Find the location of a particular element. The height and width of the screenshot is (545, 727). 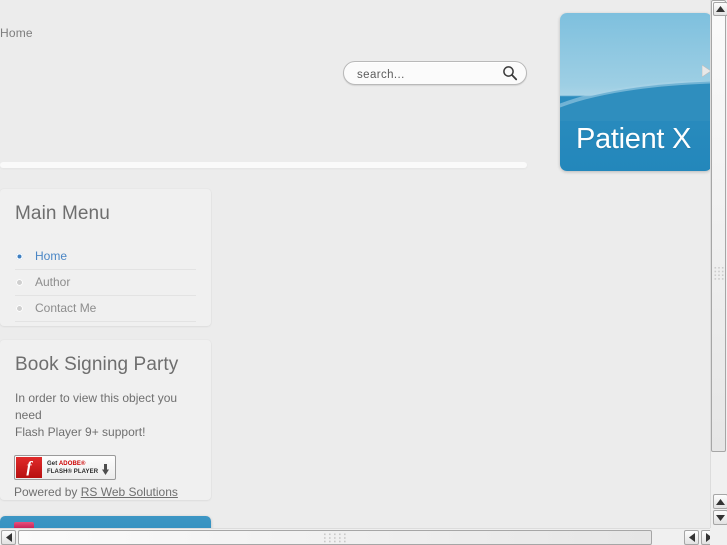

rs-web-solutions-link: RS Web Solutions is located at coordinates (129, 492).